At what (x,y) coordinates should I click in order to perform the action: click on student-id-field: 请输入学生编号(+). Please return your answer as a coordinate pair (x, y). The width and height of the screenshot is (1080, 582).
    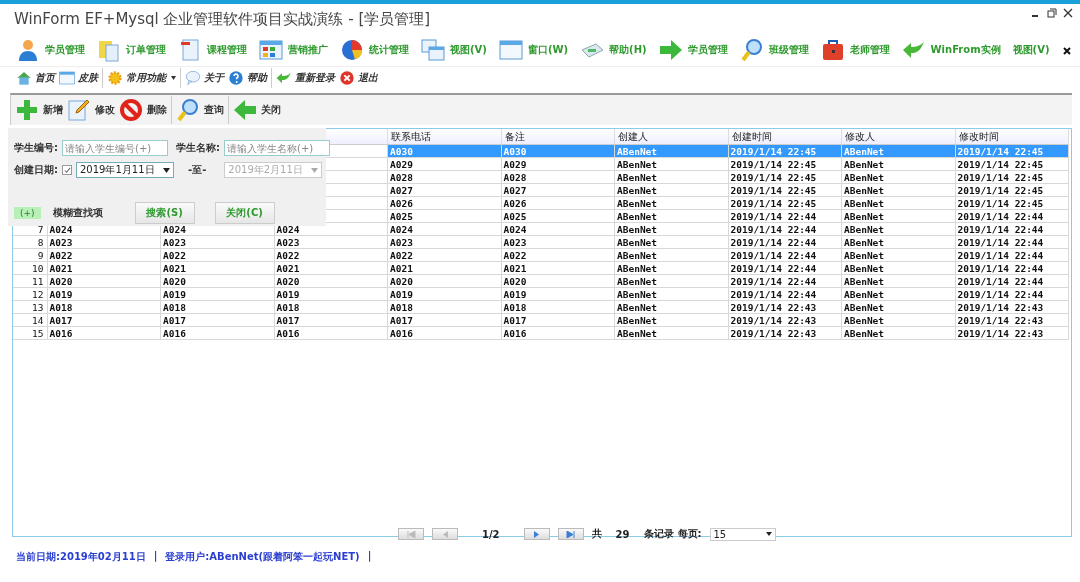
    Looking at the image, I should click on (115, 148).